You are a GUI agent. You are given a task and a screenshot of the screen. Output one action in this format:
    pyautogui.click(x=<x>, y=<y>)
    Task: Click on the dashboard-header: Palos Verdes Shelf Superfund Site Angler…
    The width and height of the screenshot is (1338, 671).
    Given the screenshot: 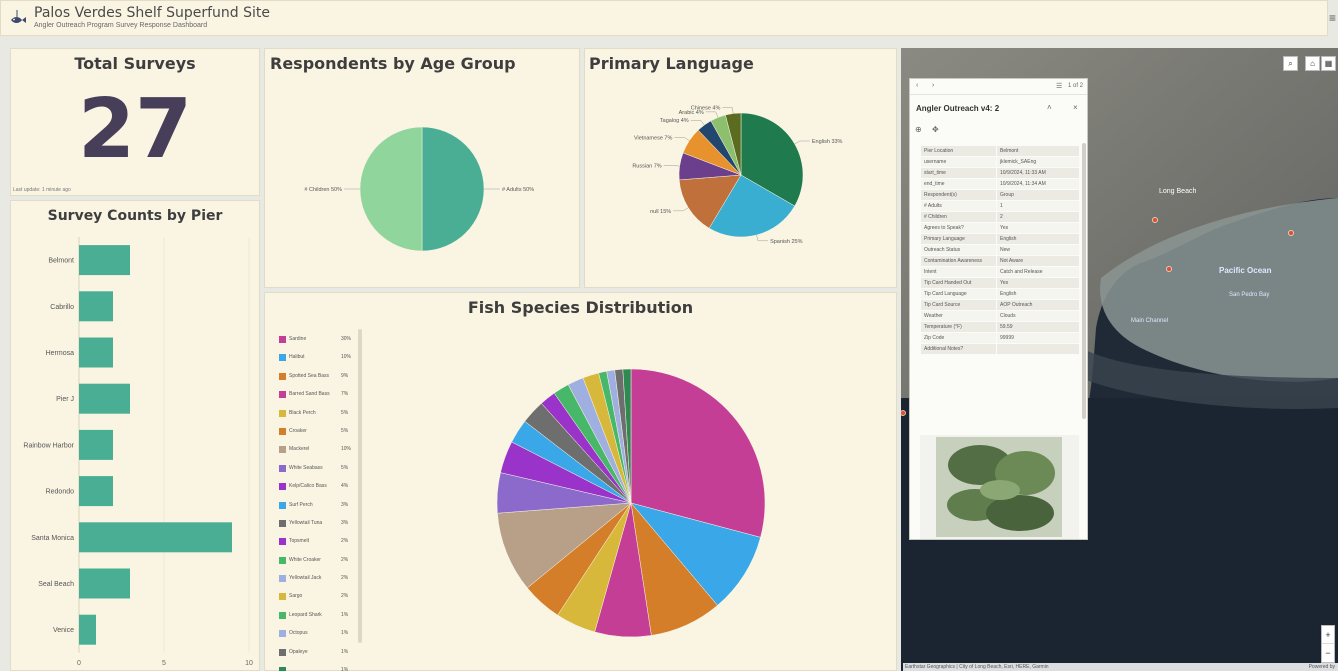 What is the action you would take?
    pyautogui.click(x=668, y=18)
    